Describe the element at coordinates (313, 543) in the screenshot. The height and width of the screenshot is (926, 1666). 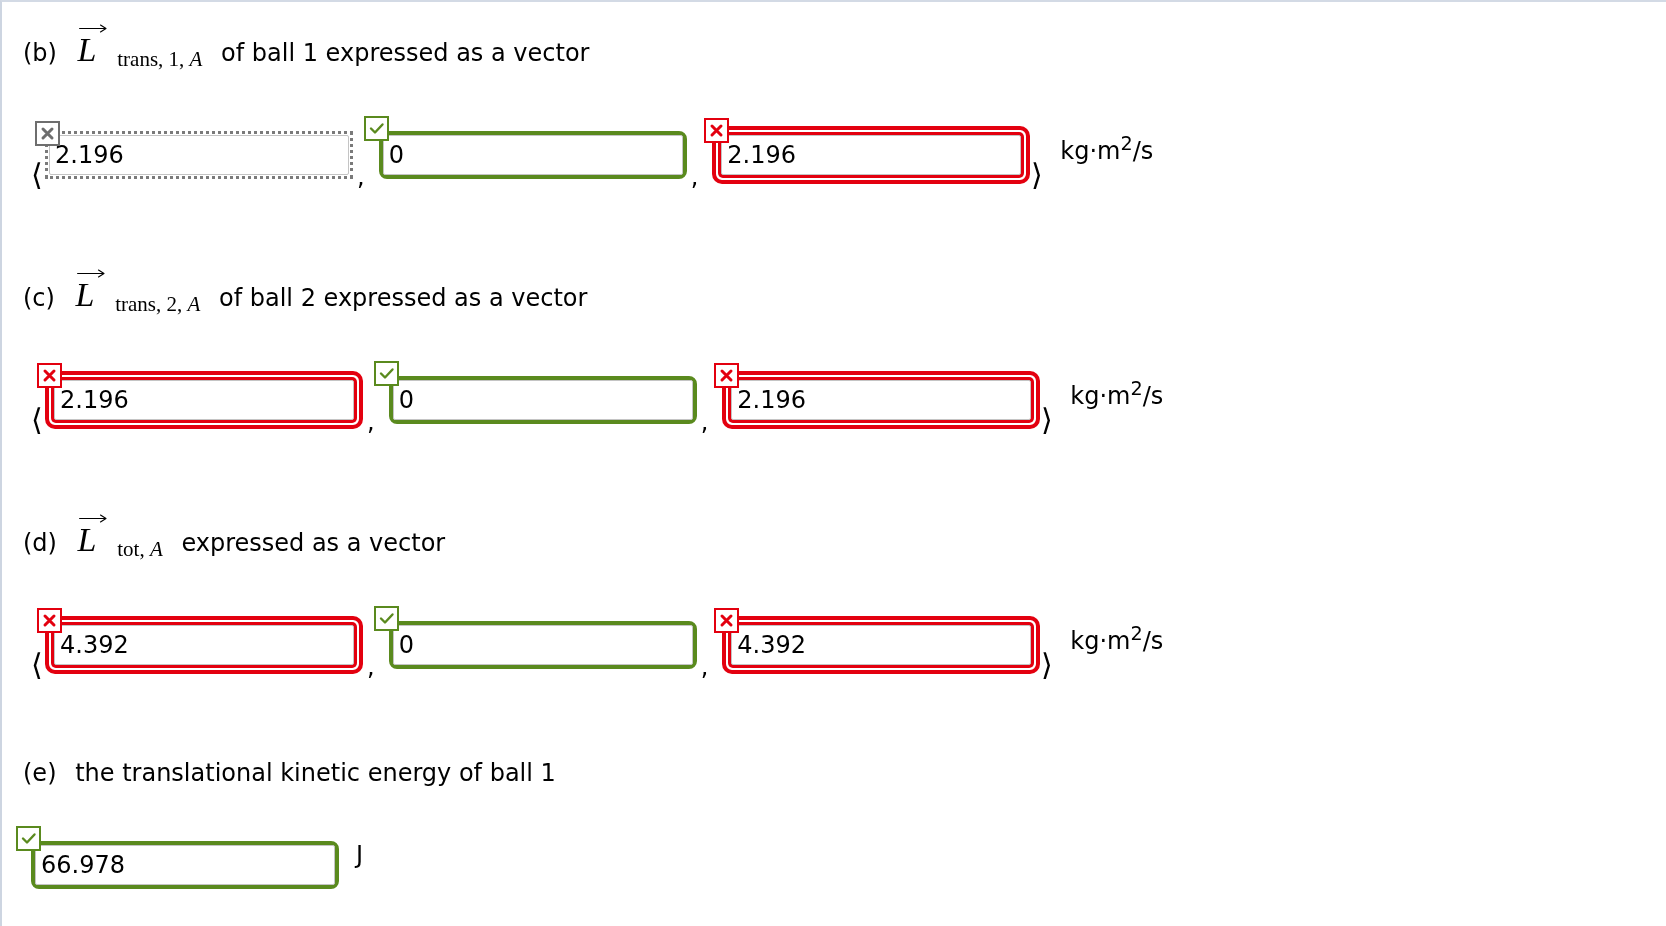
I see `question-text: expressed as a vector` at that location.